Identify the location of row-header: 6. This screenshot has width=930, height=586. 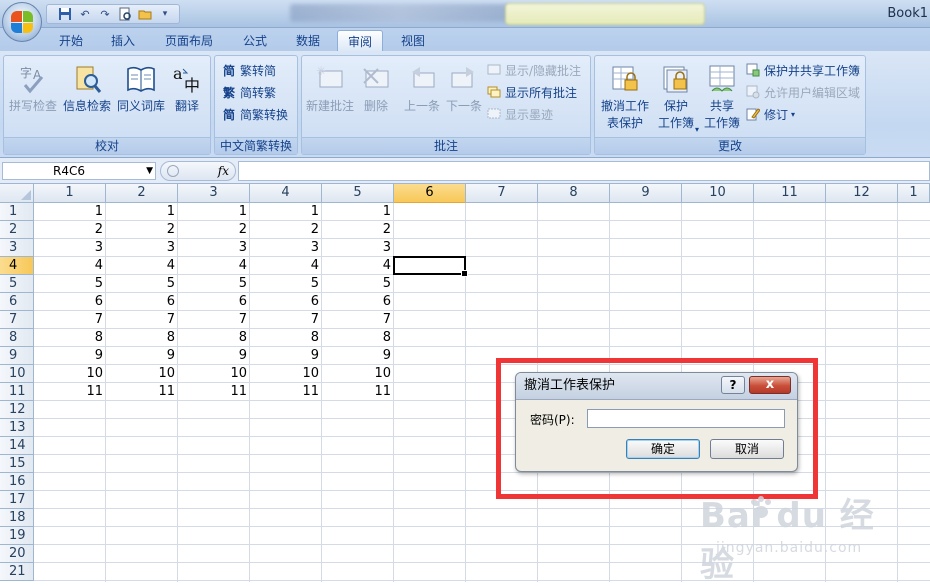
(17, 302).